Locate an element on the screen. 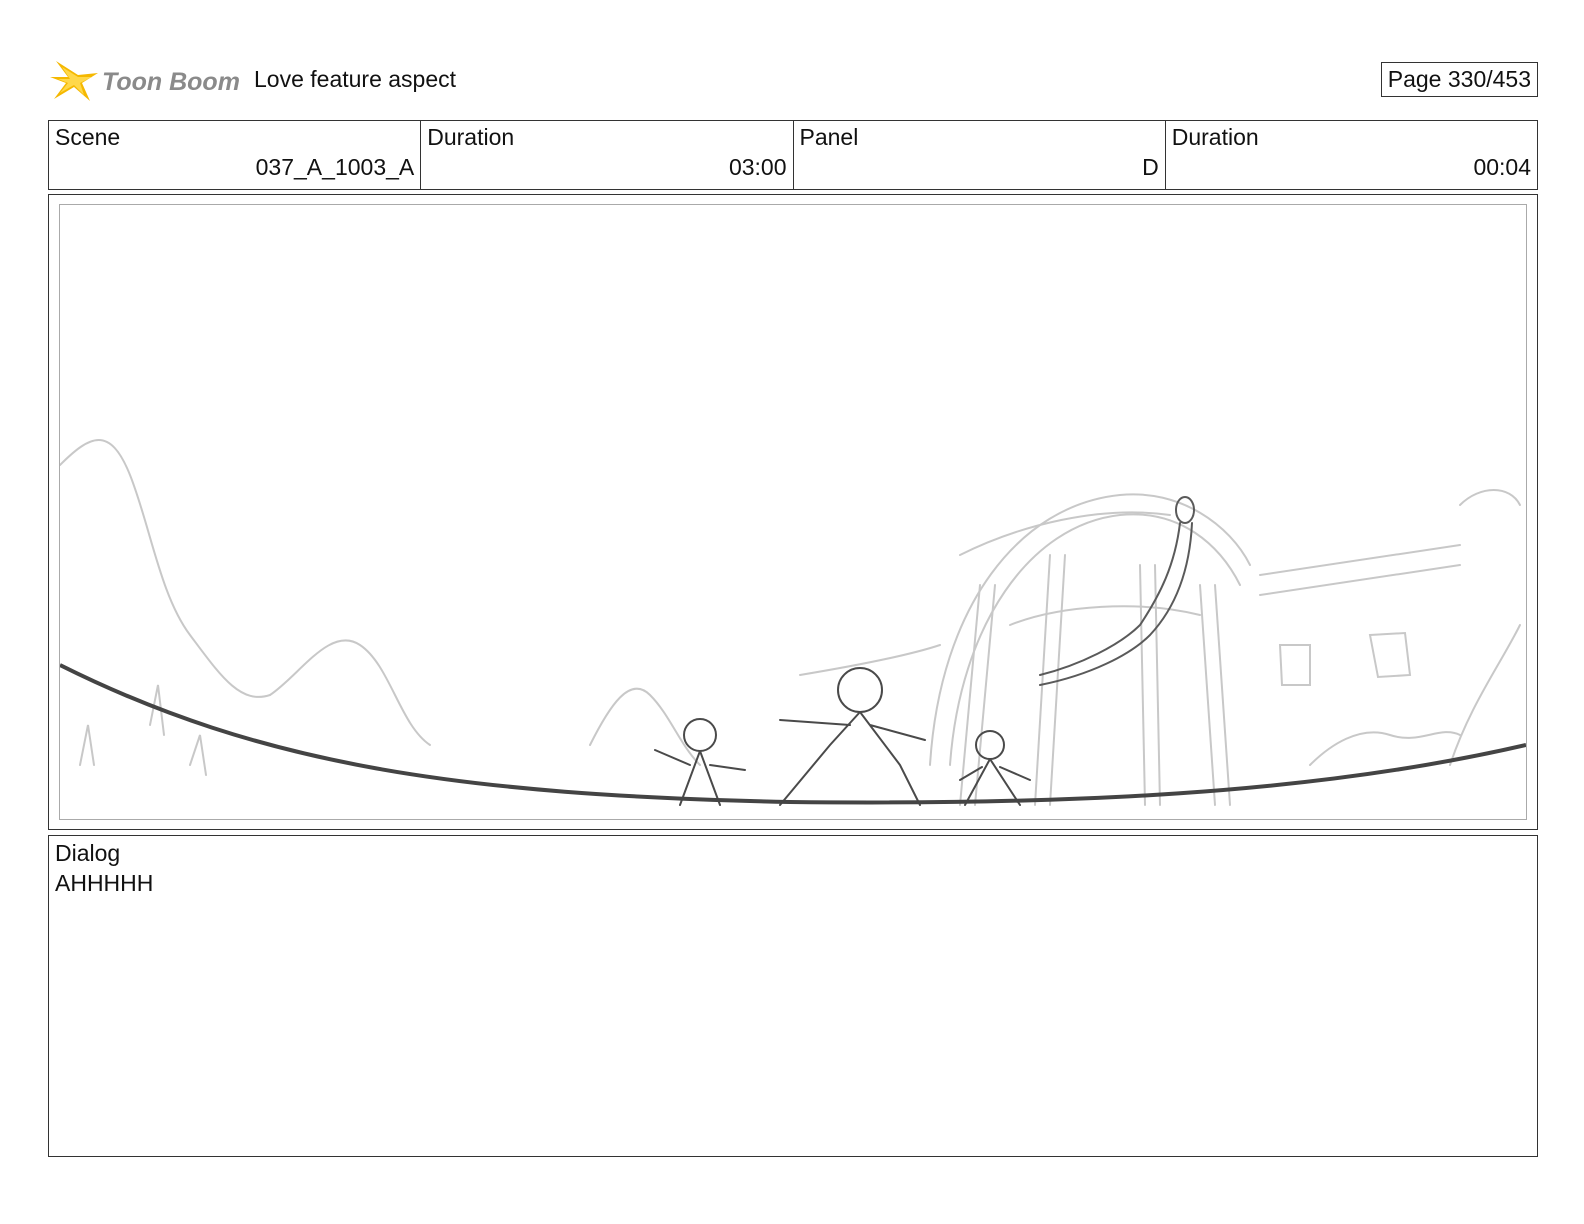 The image size is (1584, 1224). scene-duration-value: 03:00 is located at coordinates (757, 167).